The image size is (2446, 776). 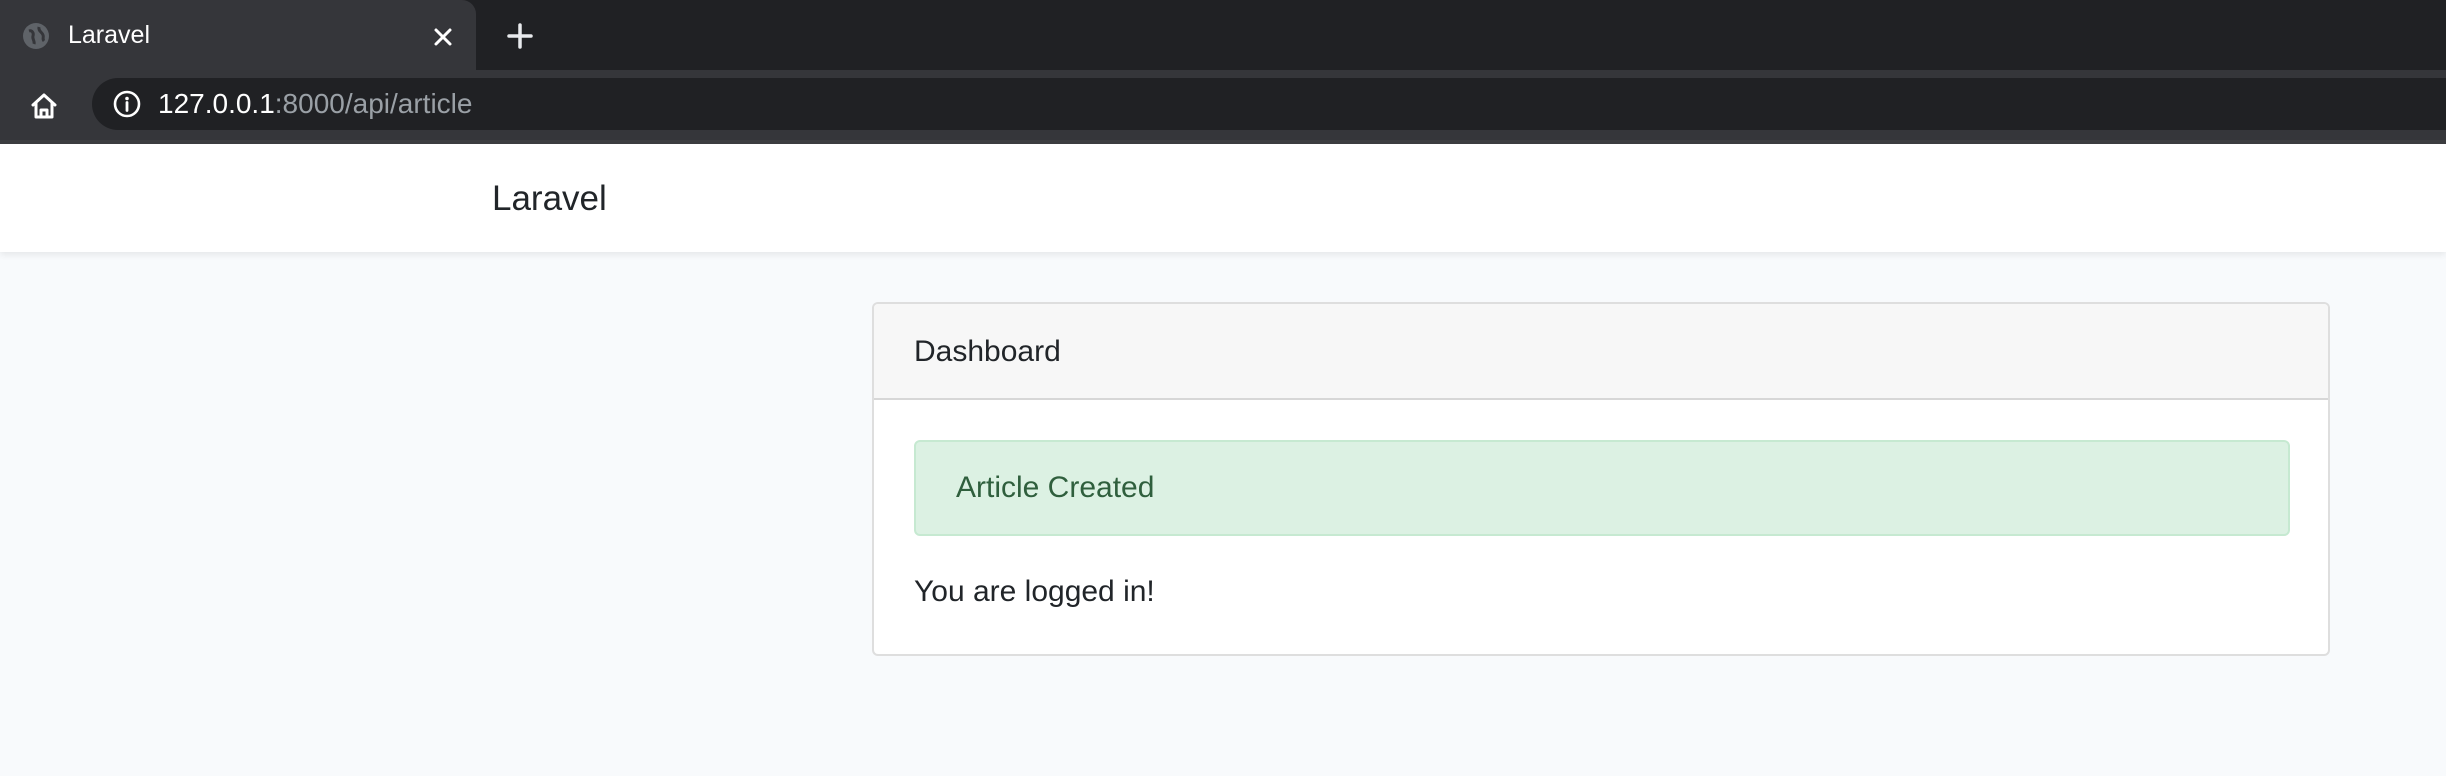 What do you see at coordinates (1055, 487) in the screenshot?
I see `alert-message: Article Created` at bounding box center [1055, 487].